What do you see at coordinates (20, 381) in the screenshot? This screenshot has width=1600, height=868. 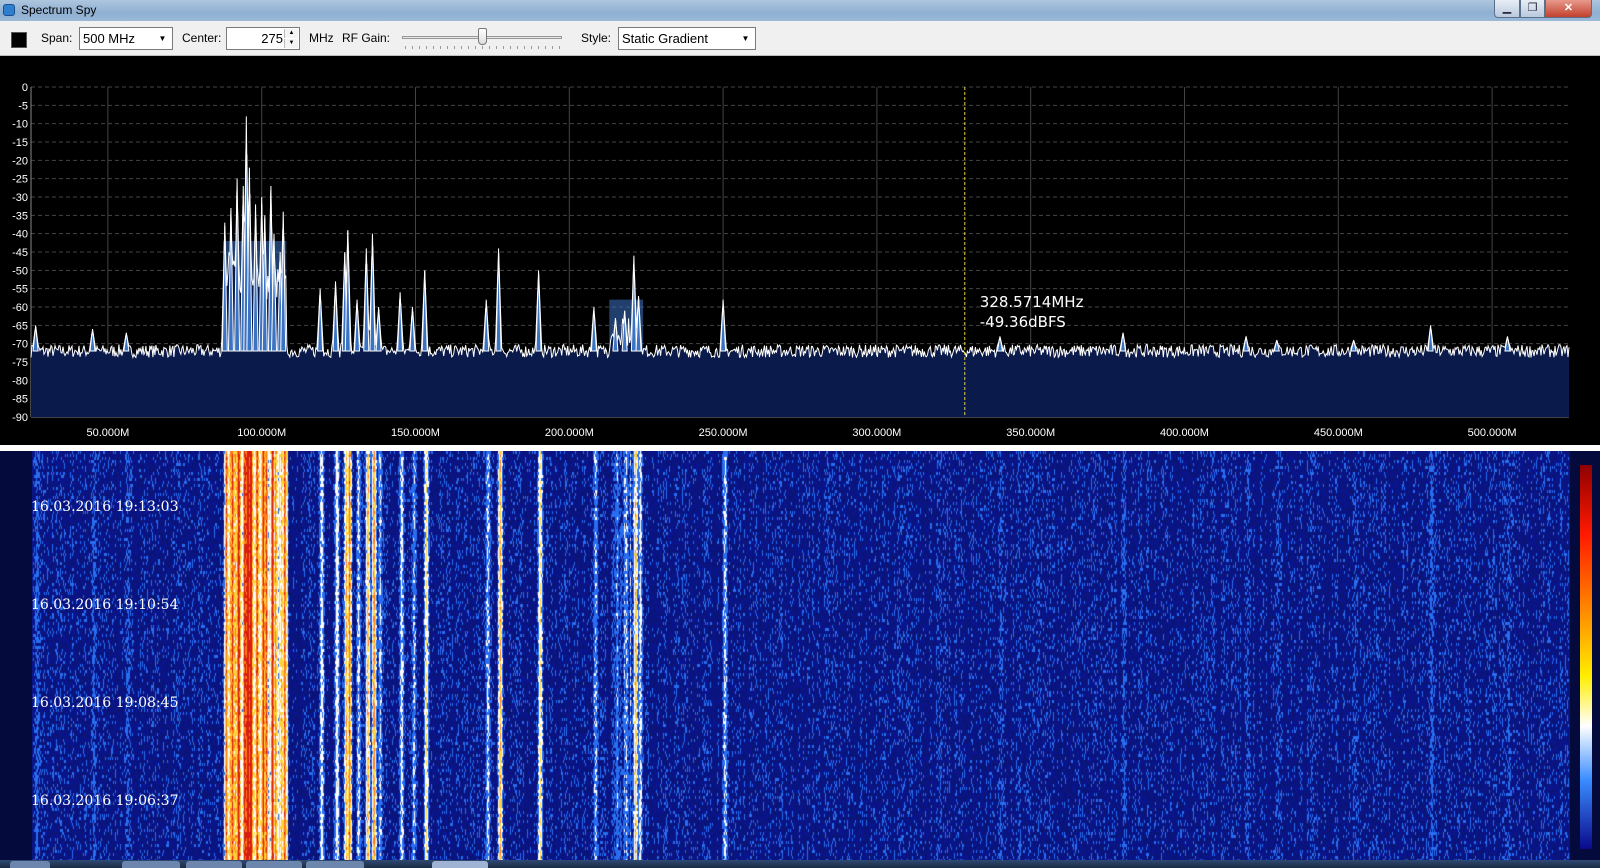 I see `y-tick-label: -80` at bounding box center [20, 381].